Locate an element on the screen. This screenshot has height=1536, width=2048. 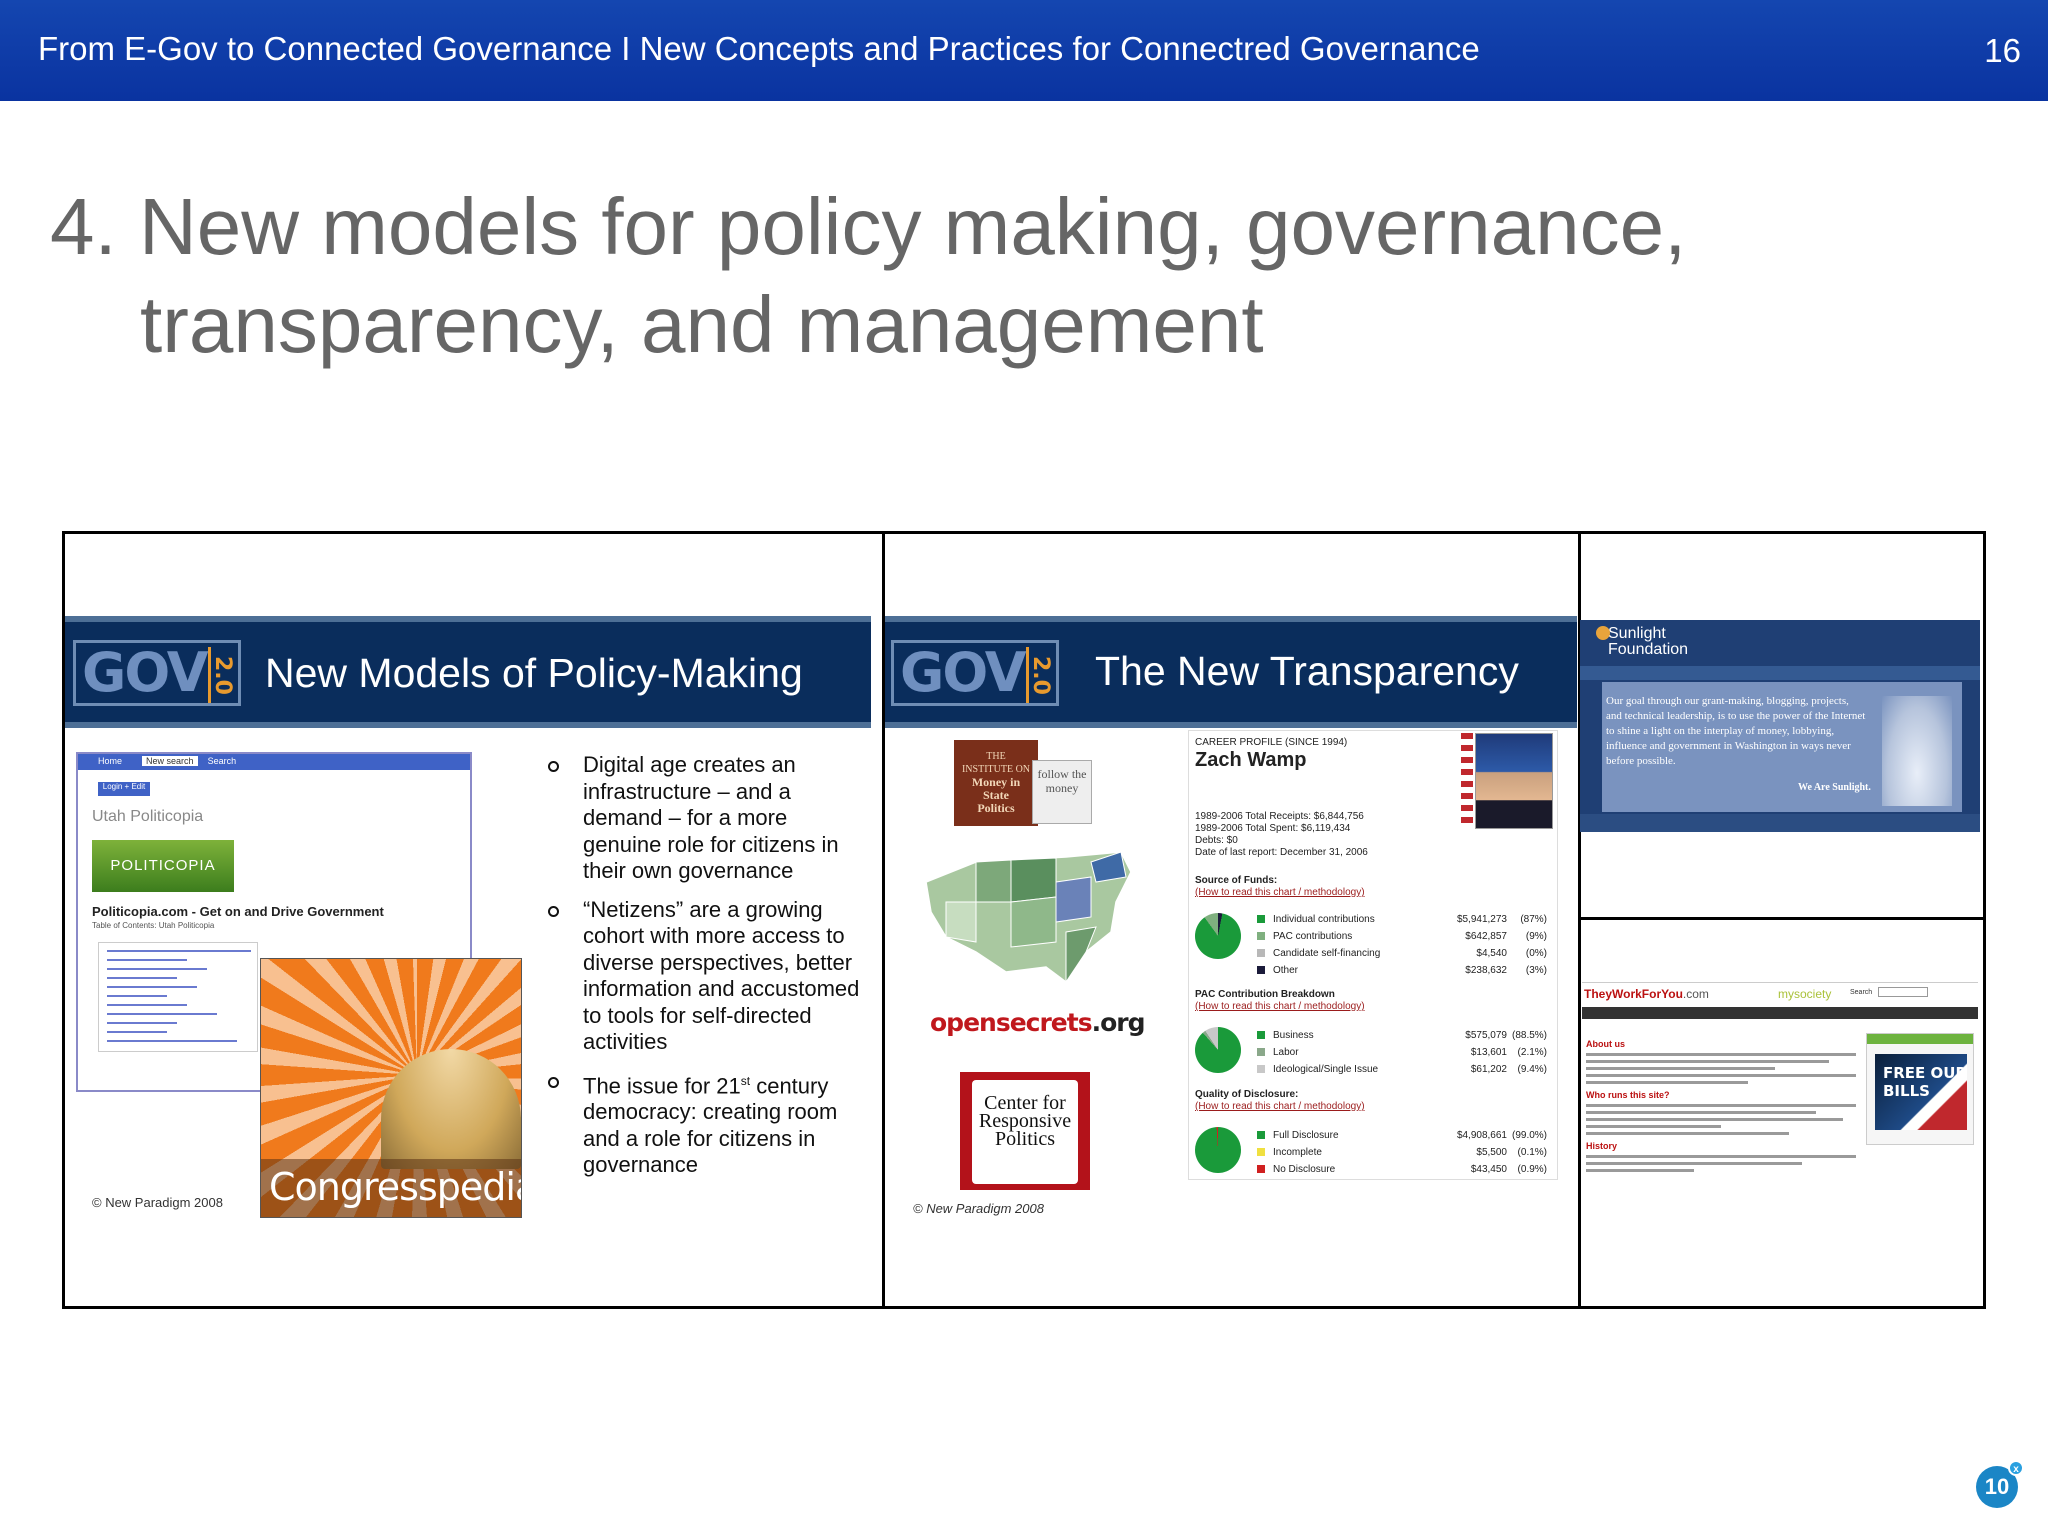
twfy-search-input is located at coordinates (1903, 992).